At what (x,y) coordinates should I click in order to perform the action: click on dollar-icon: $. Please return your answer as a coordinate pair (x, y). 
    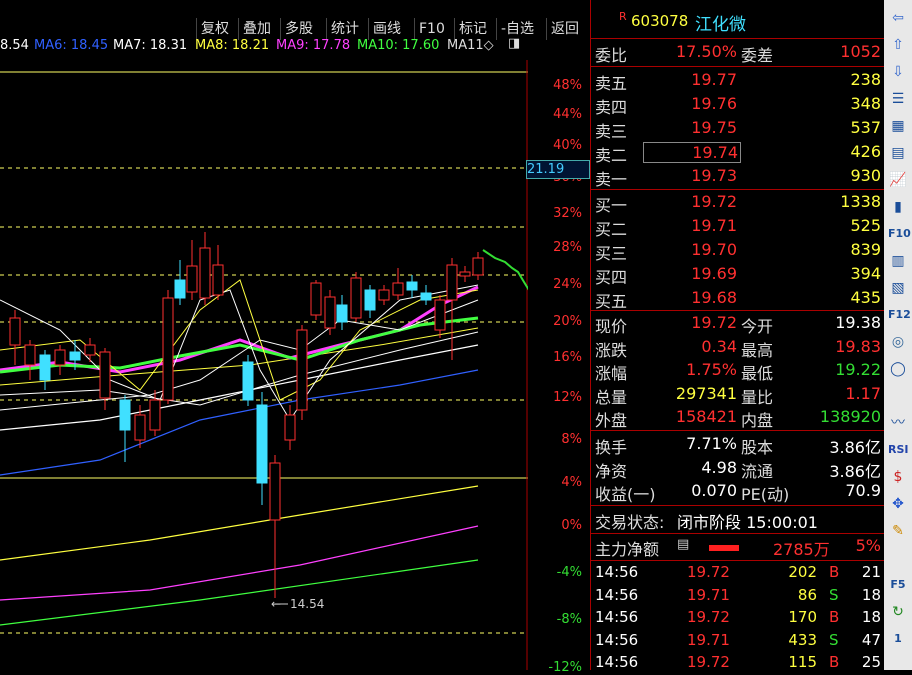
    Looking at the image, I should click on (898, 477).